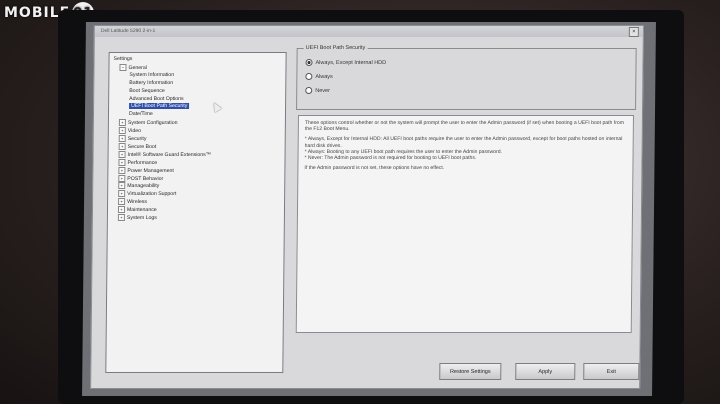 Image resolution: width=720 pixels, height=404 pixels. Describe the element at coordinates (123, 67) in the screenshot. I see `collapse-icon: −` at that location.